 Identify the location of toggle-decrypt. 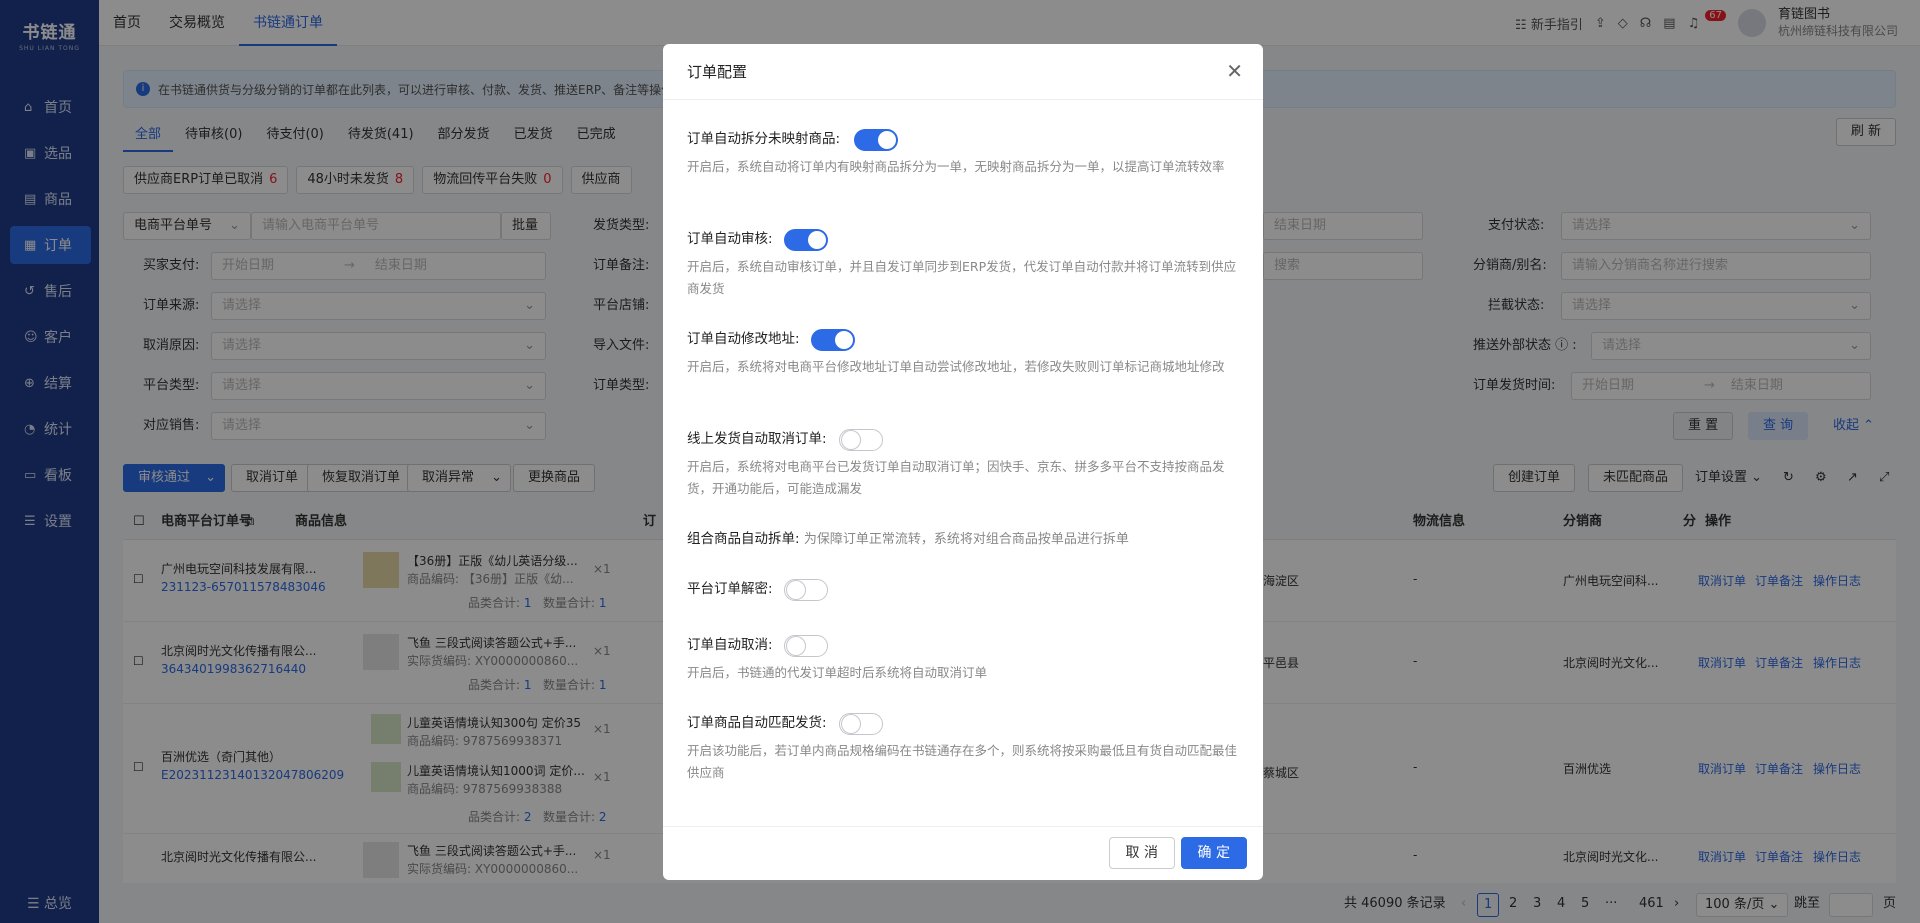
(806, 590).